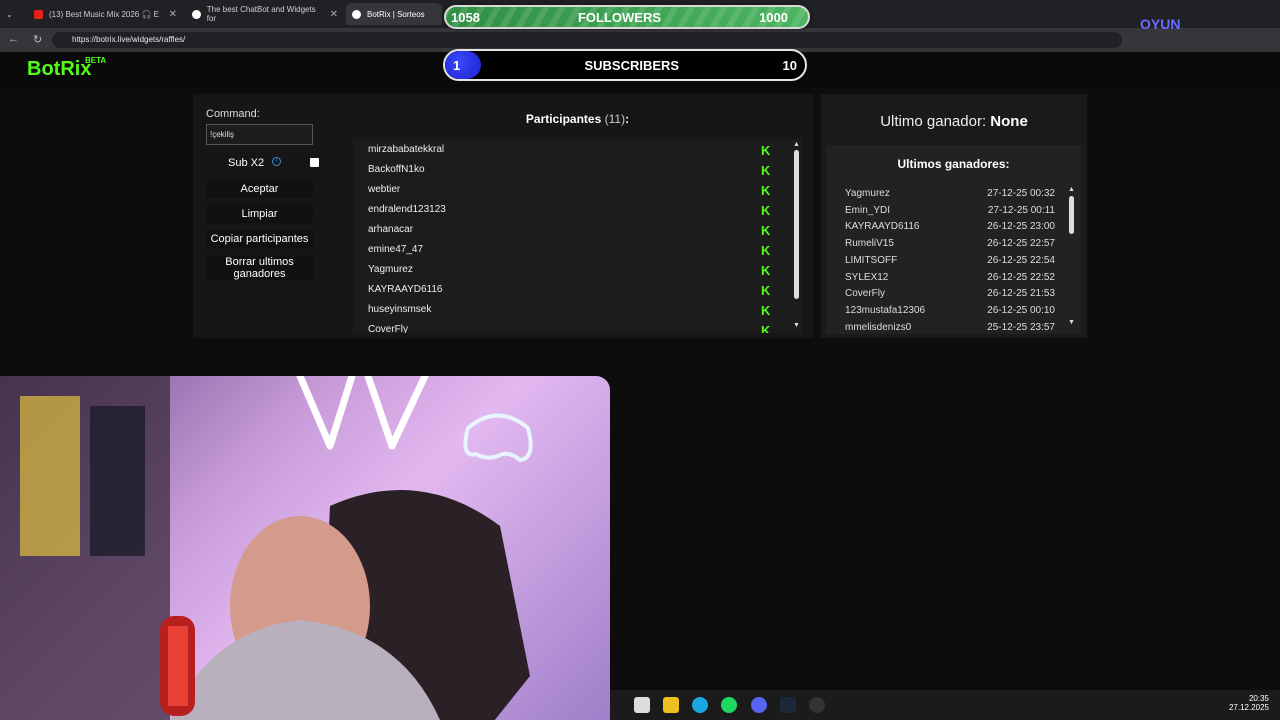 The height and width of the screenshot is (720, 1280). Describe the element at coordinates (261, 14) in the screenshot. I see `tab-label: The best ChatBot and Widgets for` at that location.